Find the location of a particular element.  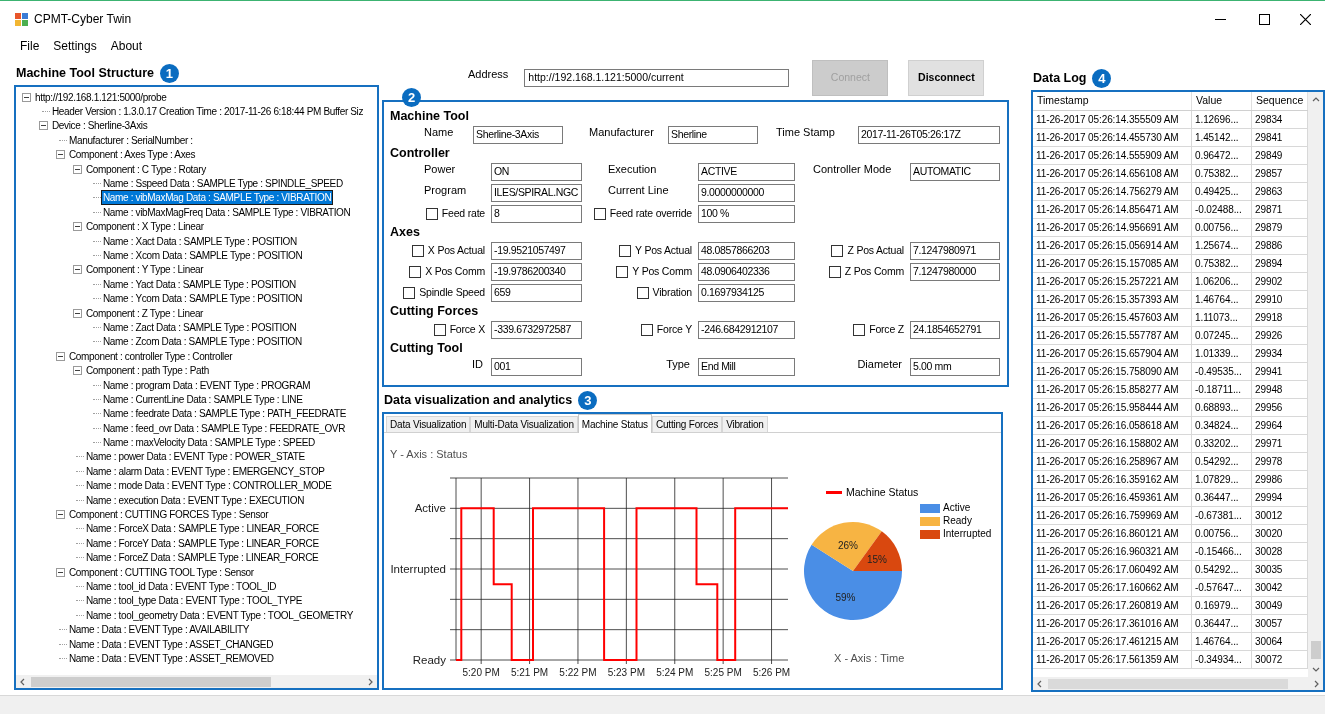

tree-node: Name : Zcom Data : SAMPLE Type : POSITION is located at coordinates (202, 342).